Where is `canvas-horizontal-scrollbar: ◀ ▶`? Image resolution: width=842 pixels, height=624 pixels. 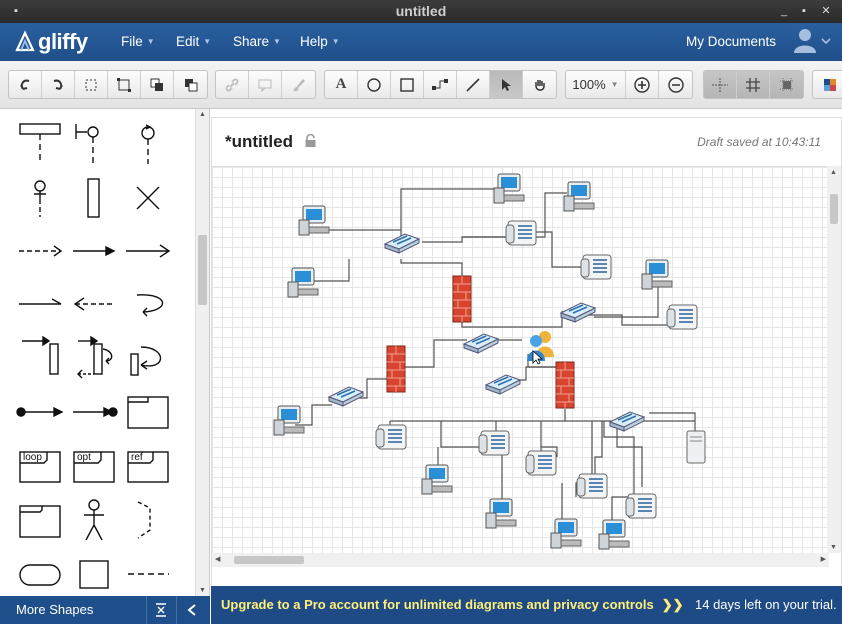
canvas-horizontal-scrollbar: ◀ ▶ is located at coordinates (520, 560).